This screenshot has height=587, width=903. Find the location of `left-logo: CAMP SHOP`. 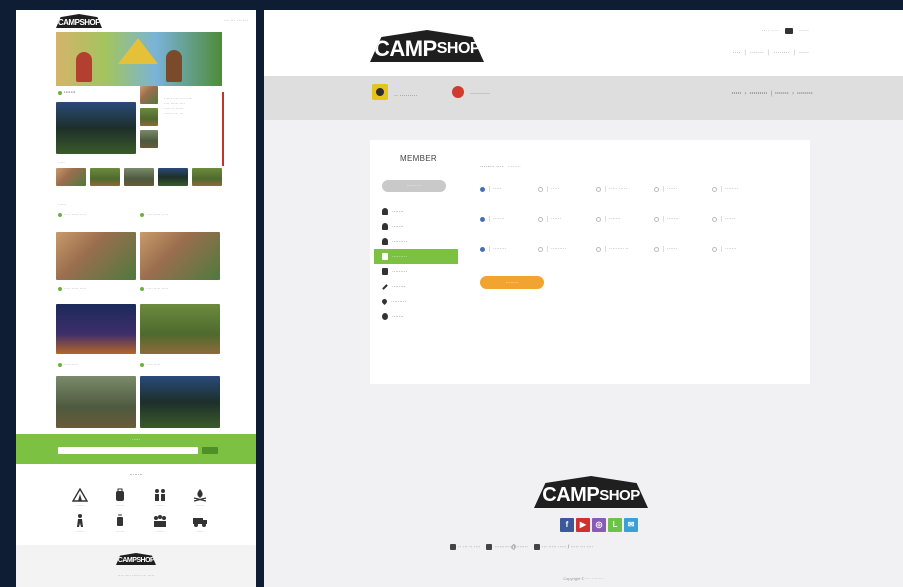

left-logo: CAMP SHOP is located at coordinates (79, 21).